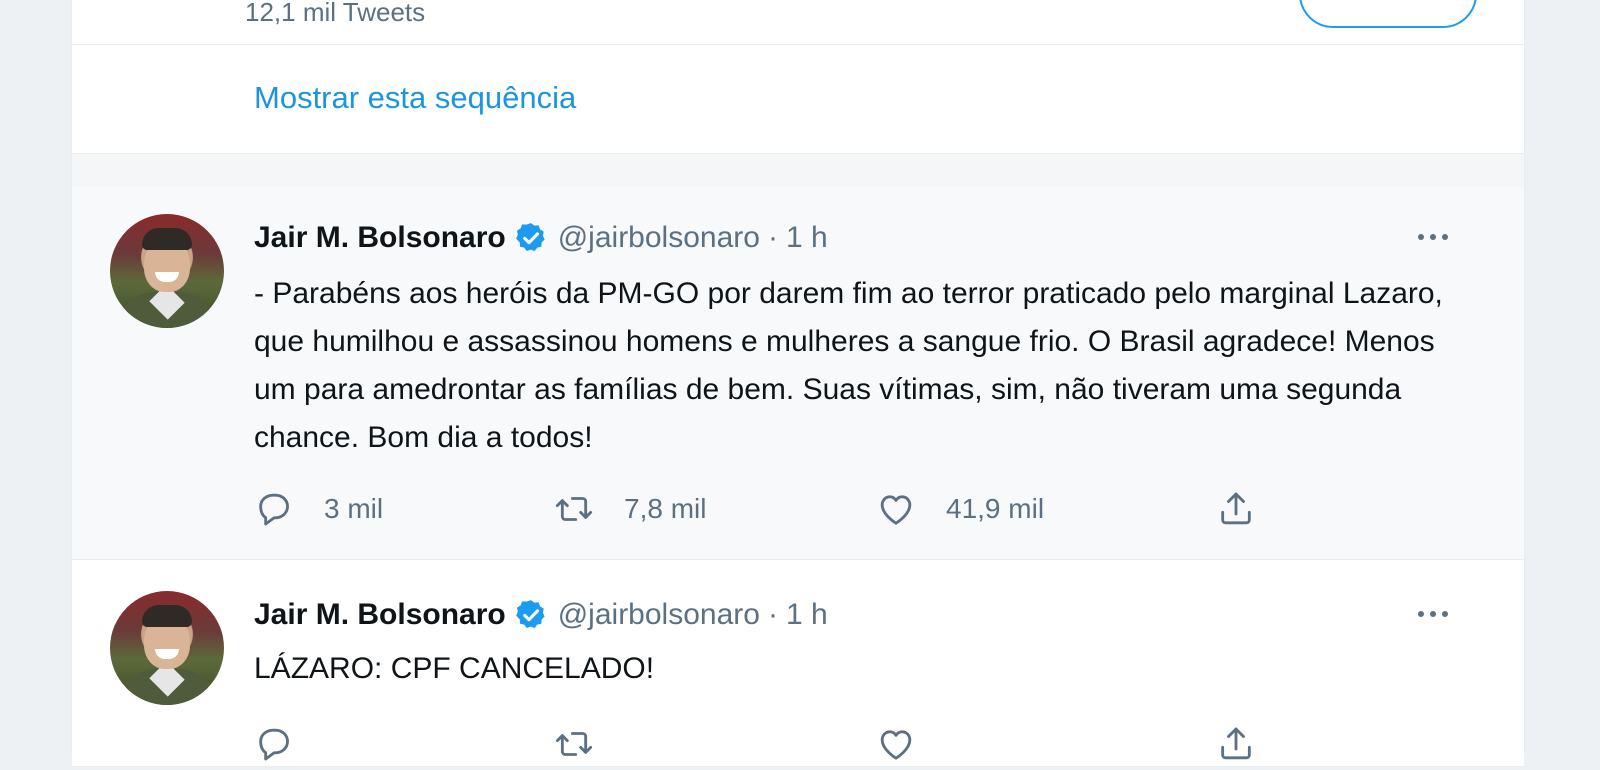  What do you see at coordinates (798, 170) in the screenshot?
I see `section-divider` at bounding box center [798, 170].